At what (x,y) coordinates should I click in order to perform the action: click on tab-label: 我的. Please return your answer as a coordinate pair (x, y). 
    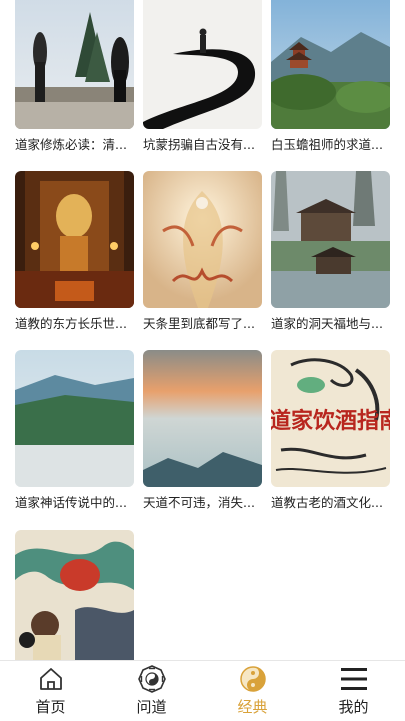
    Looking at the image, I should click on (353, 707).